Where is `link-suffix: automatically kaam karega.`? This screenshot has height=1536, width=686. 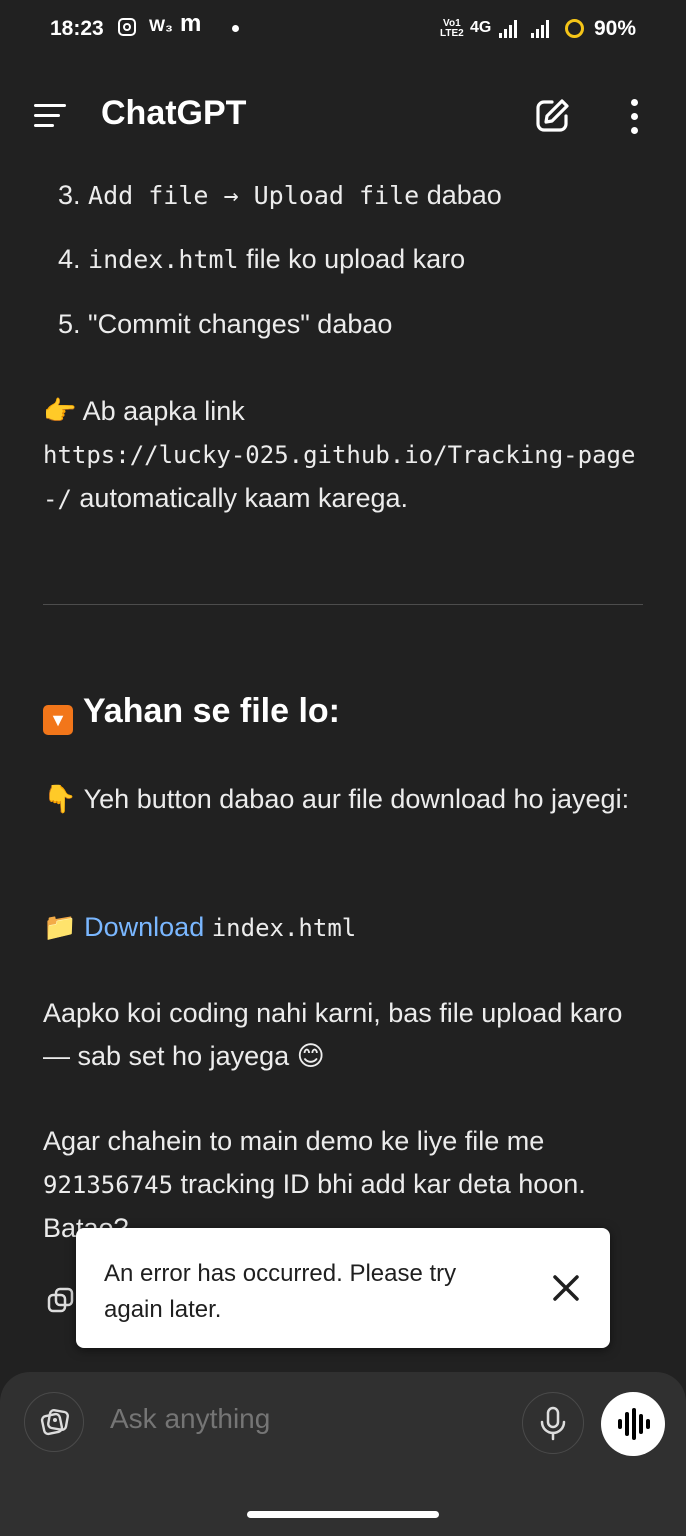 link-suffix: automatically kaam karega. is located at coordinates (240, 498).